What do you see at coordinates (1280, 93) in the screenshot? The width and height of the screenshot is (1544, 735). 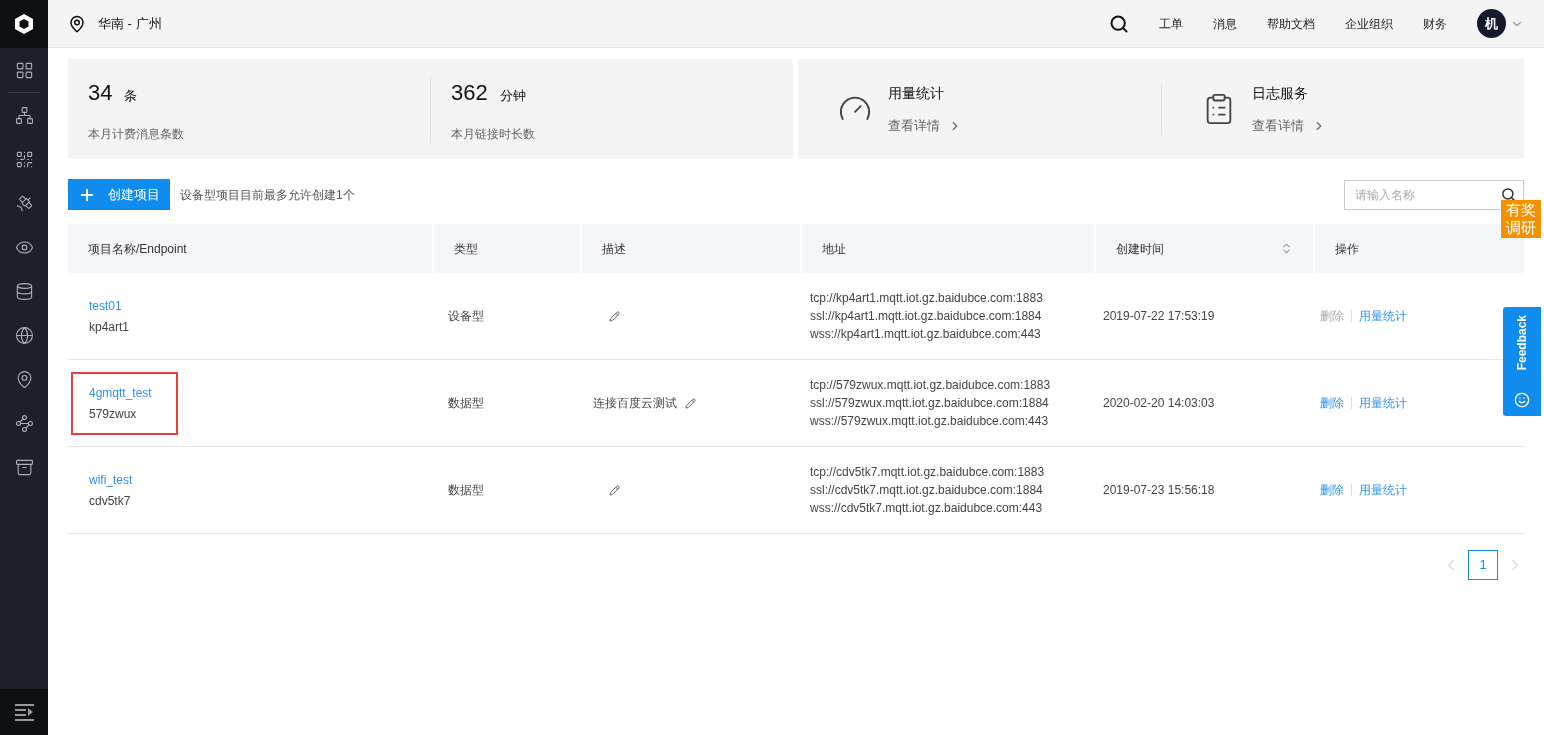 I see `shortcut-title: 日志服务` at bounding box center [1280, 93].